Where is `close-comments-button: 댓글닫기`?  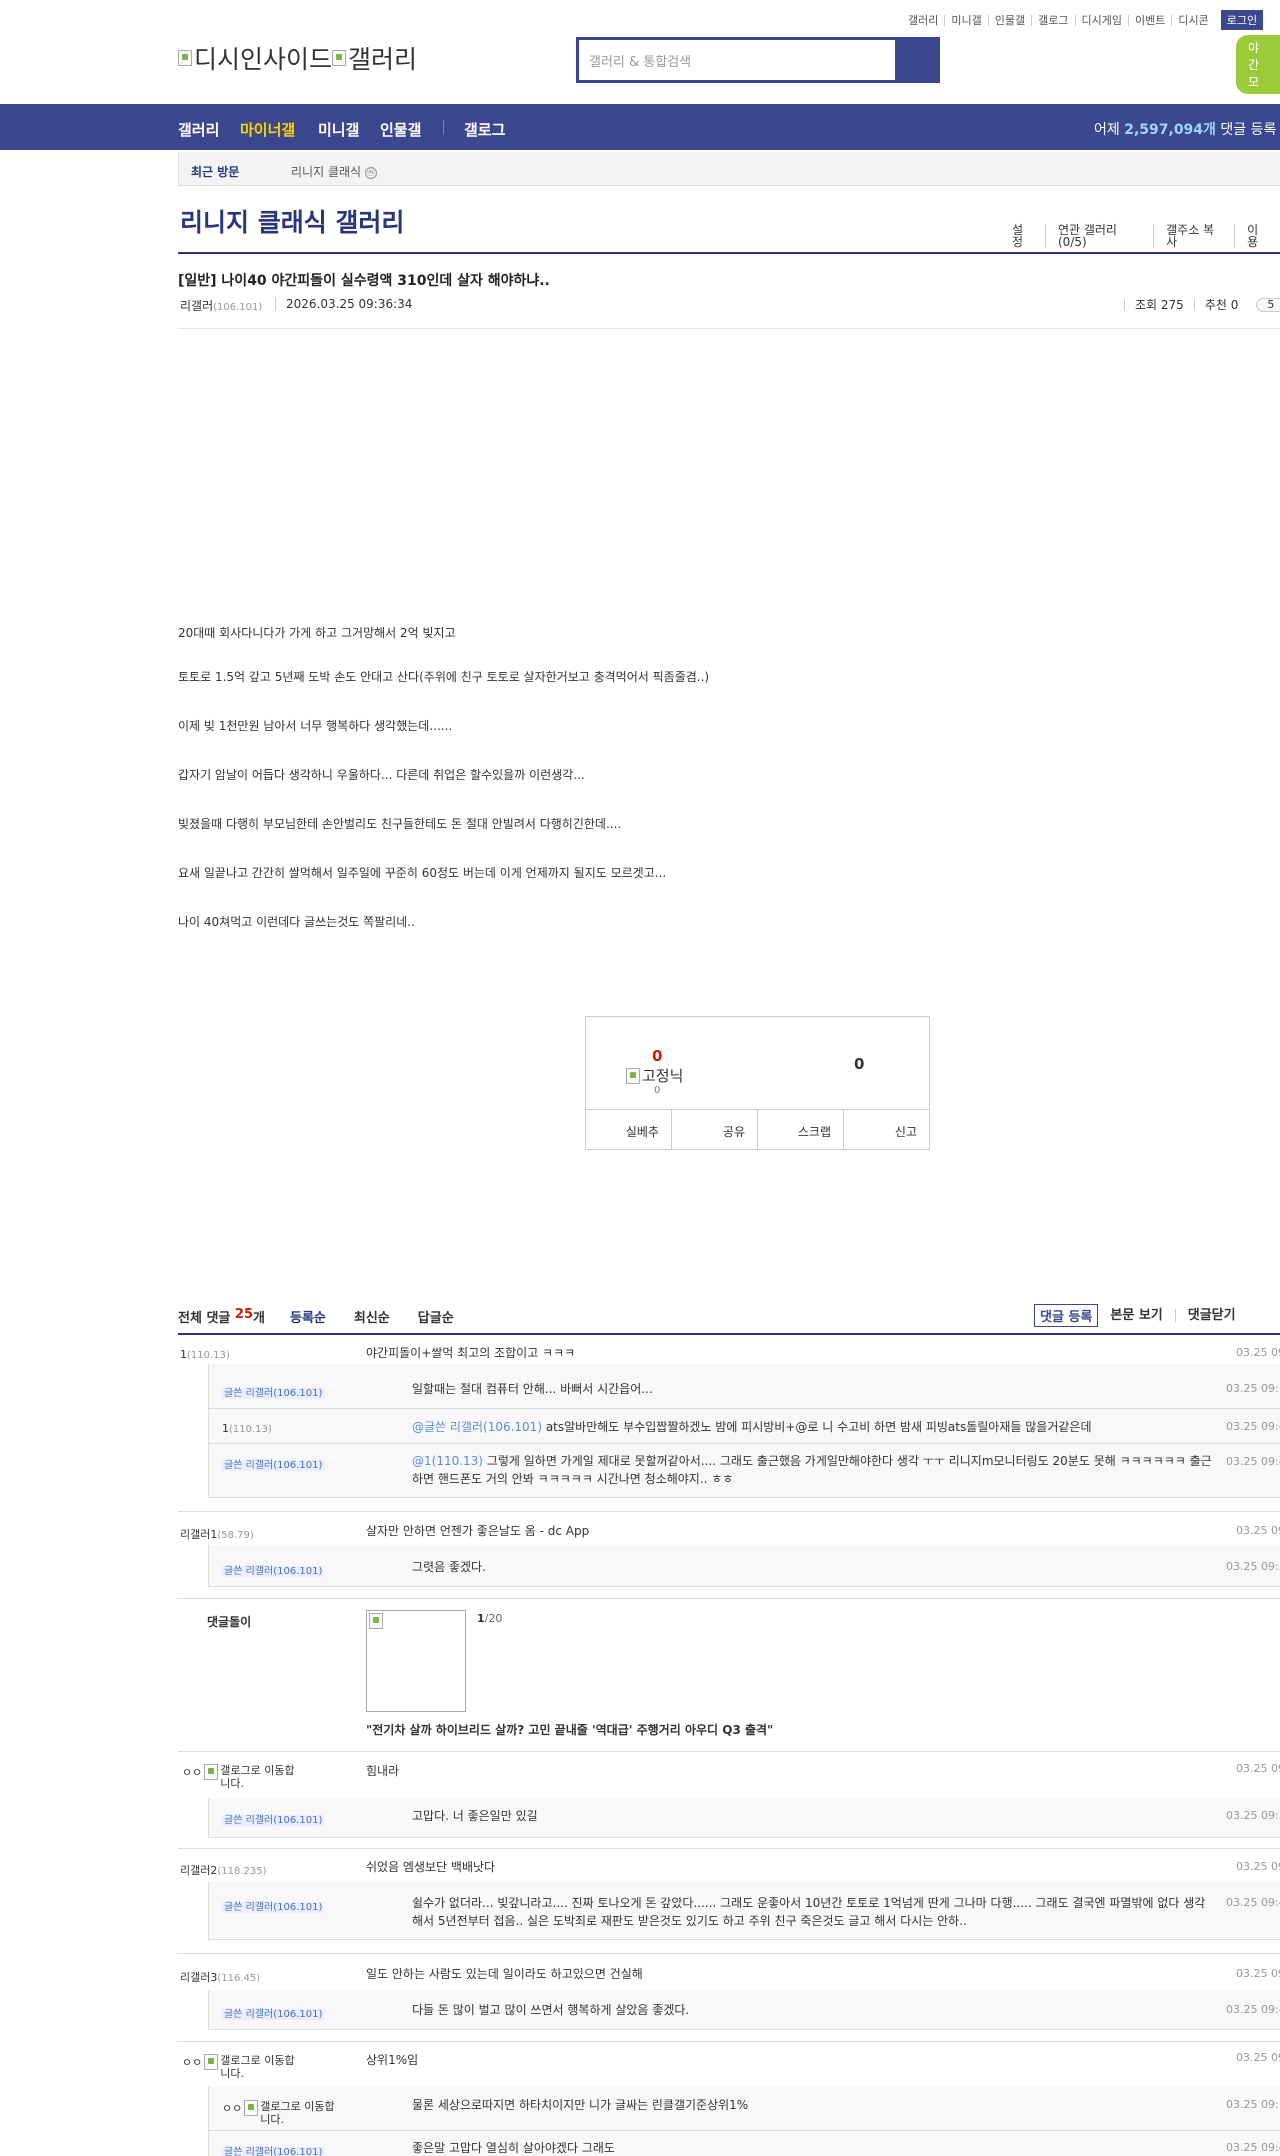 close-comments-button: 댓글닫기 is located at coordinates (1218, 1315).